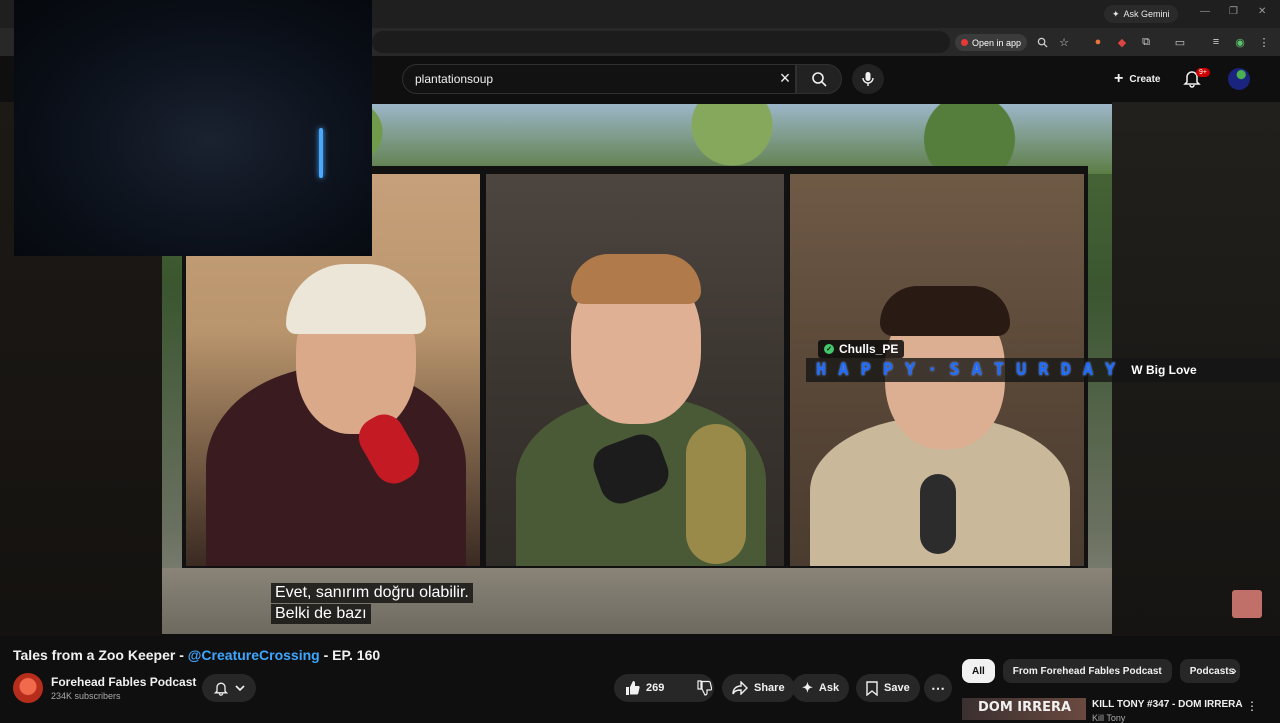 The width and height of the screenshot is (1280, 723). Describe the element at coordinates (945, 311) in the screenshot. I see `host-right-hair` at that location.